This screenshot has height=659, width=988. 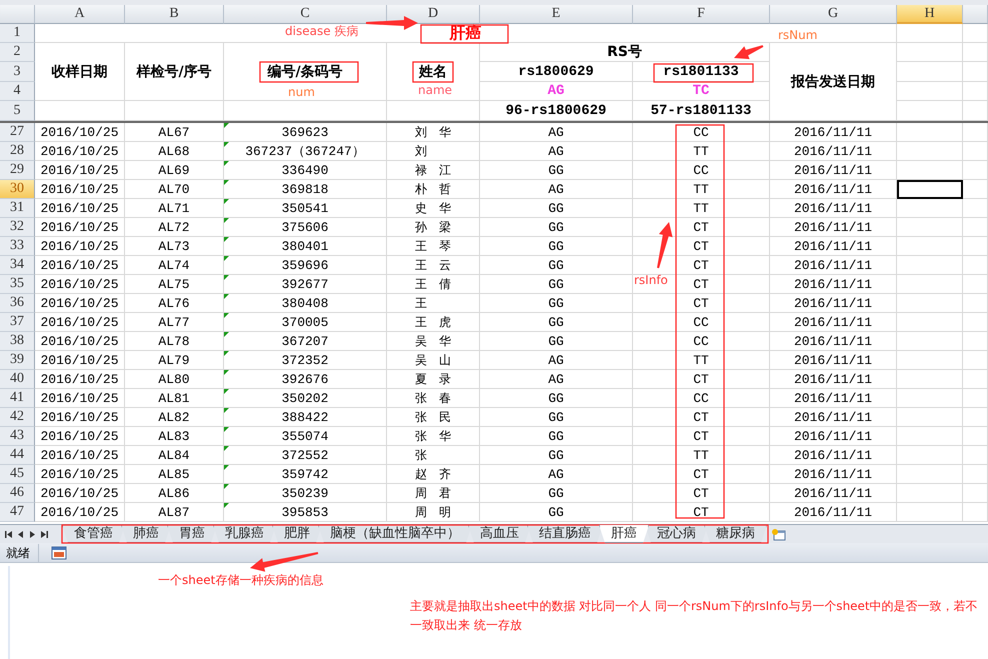 What do you see at coordinates (20, 534) in the screenshot?
I see `triangle-left-icon` at bounding box center [20, 534].